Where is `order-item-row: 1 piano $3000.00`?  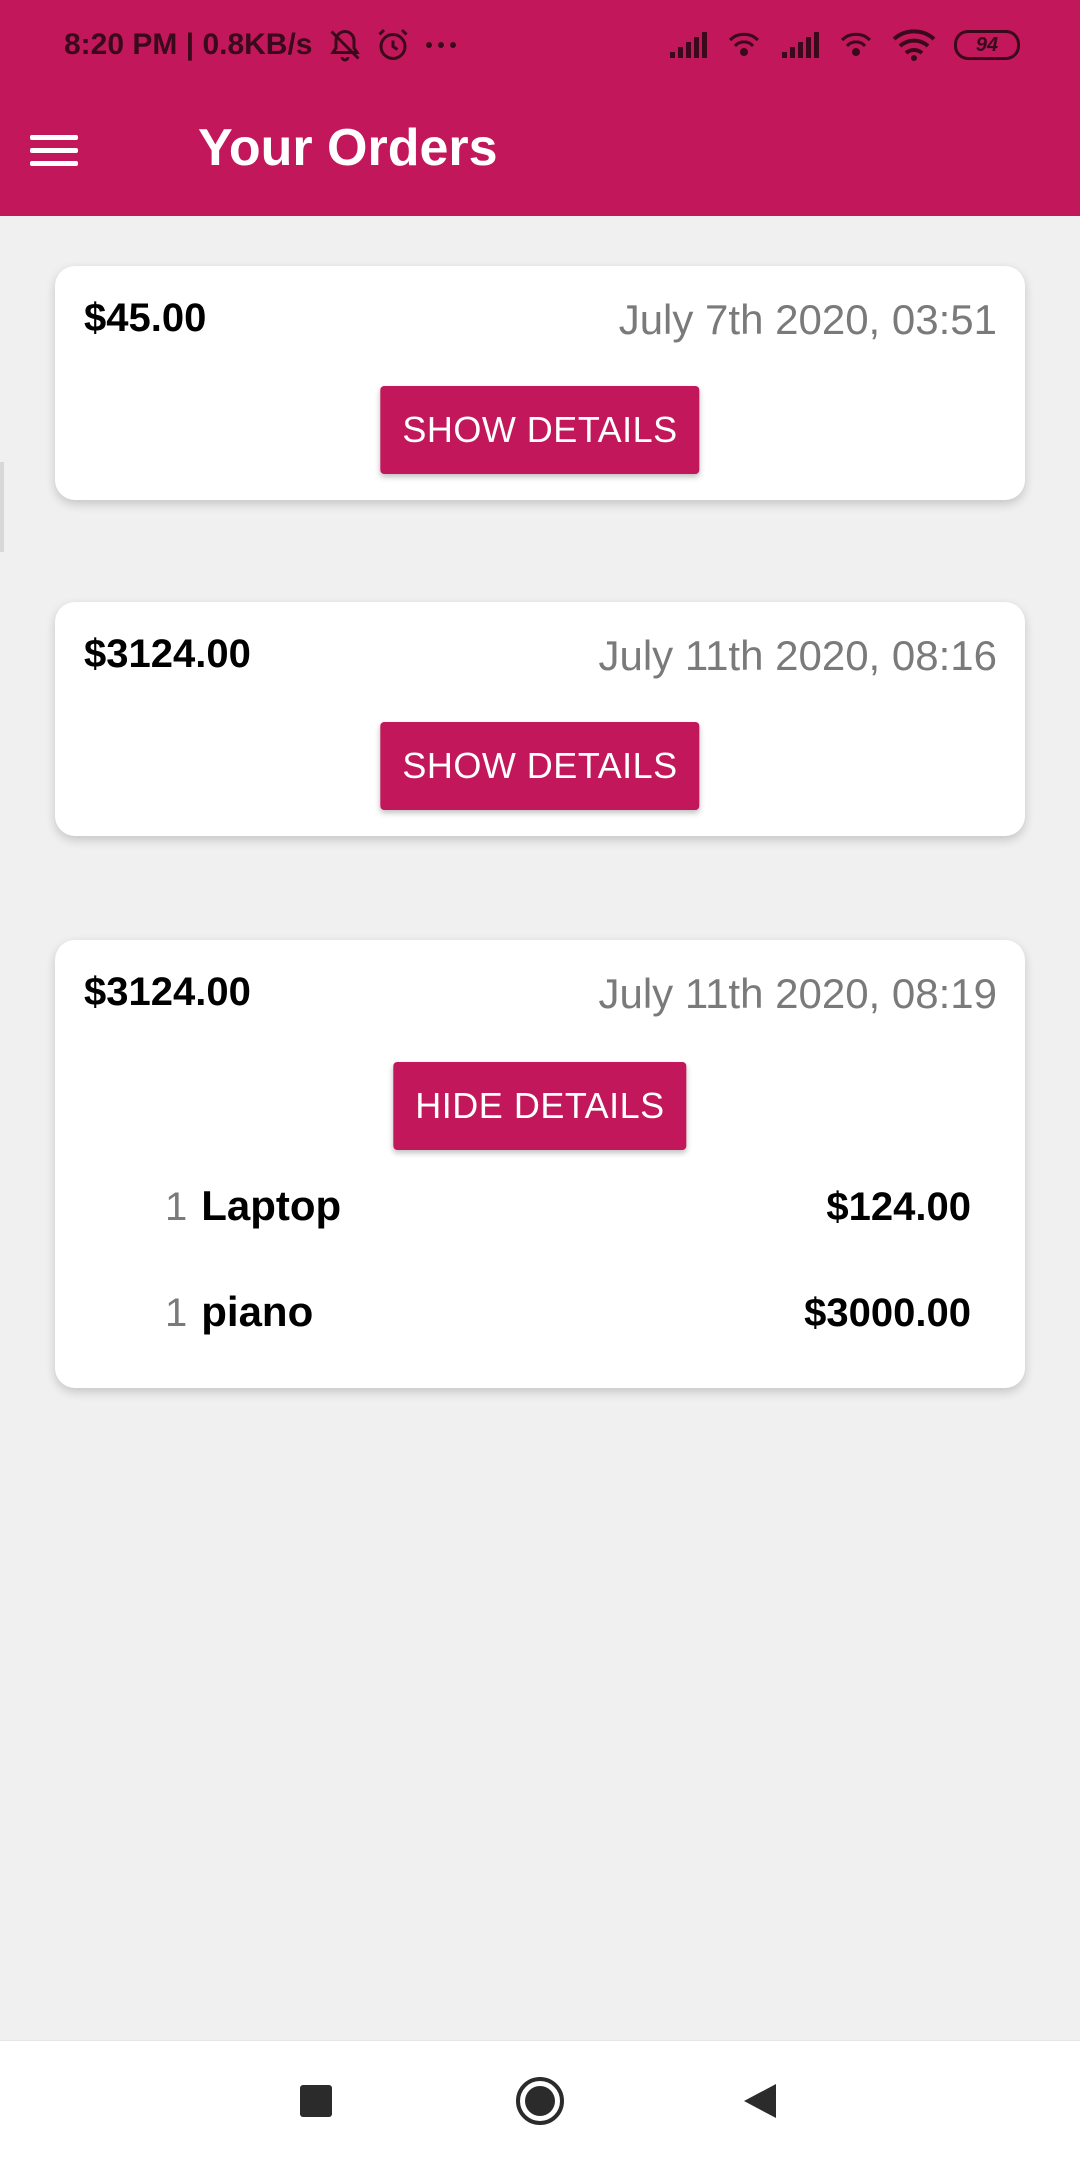 order-item-row: 1 piano $3000.00 is located at coordinates (568, 1312).